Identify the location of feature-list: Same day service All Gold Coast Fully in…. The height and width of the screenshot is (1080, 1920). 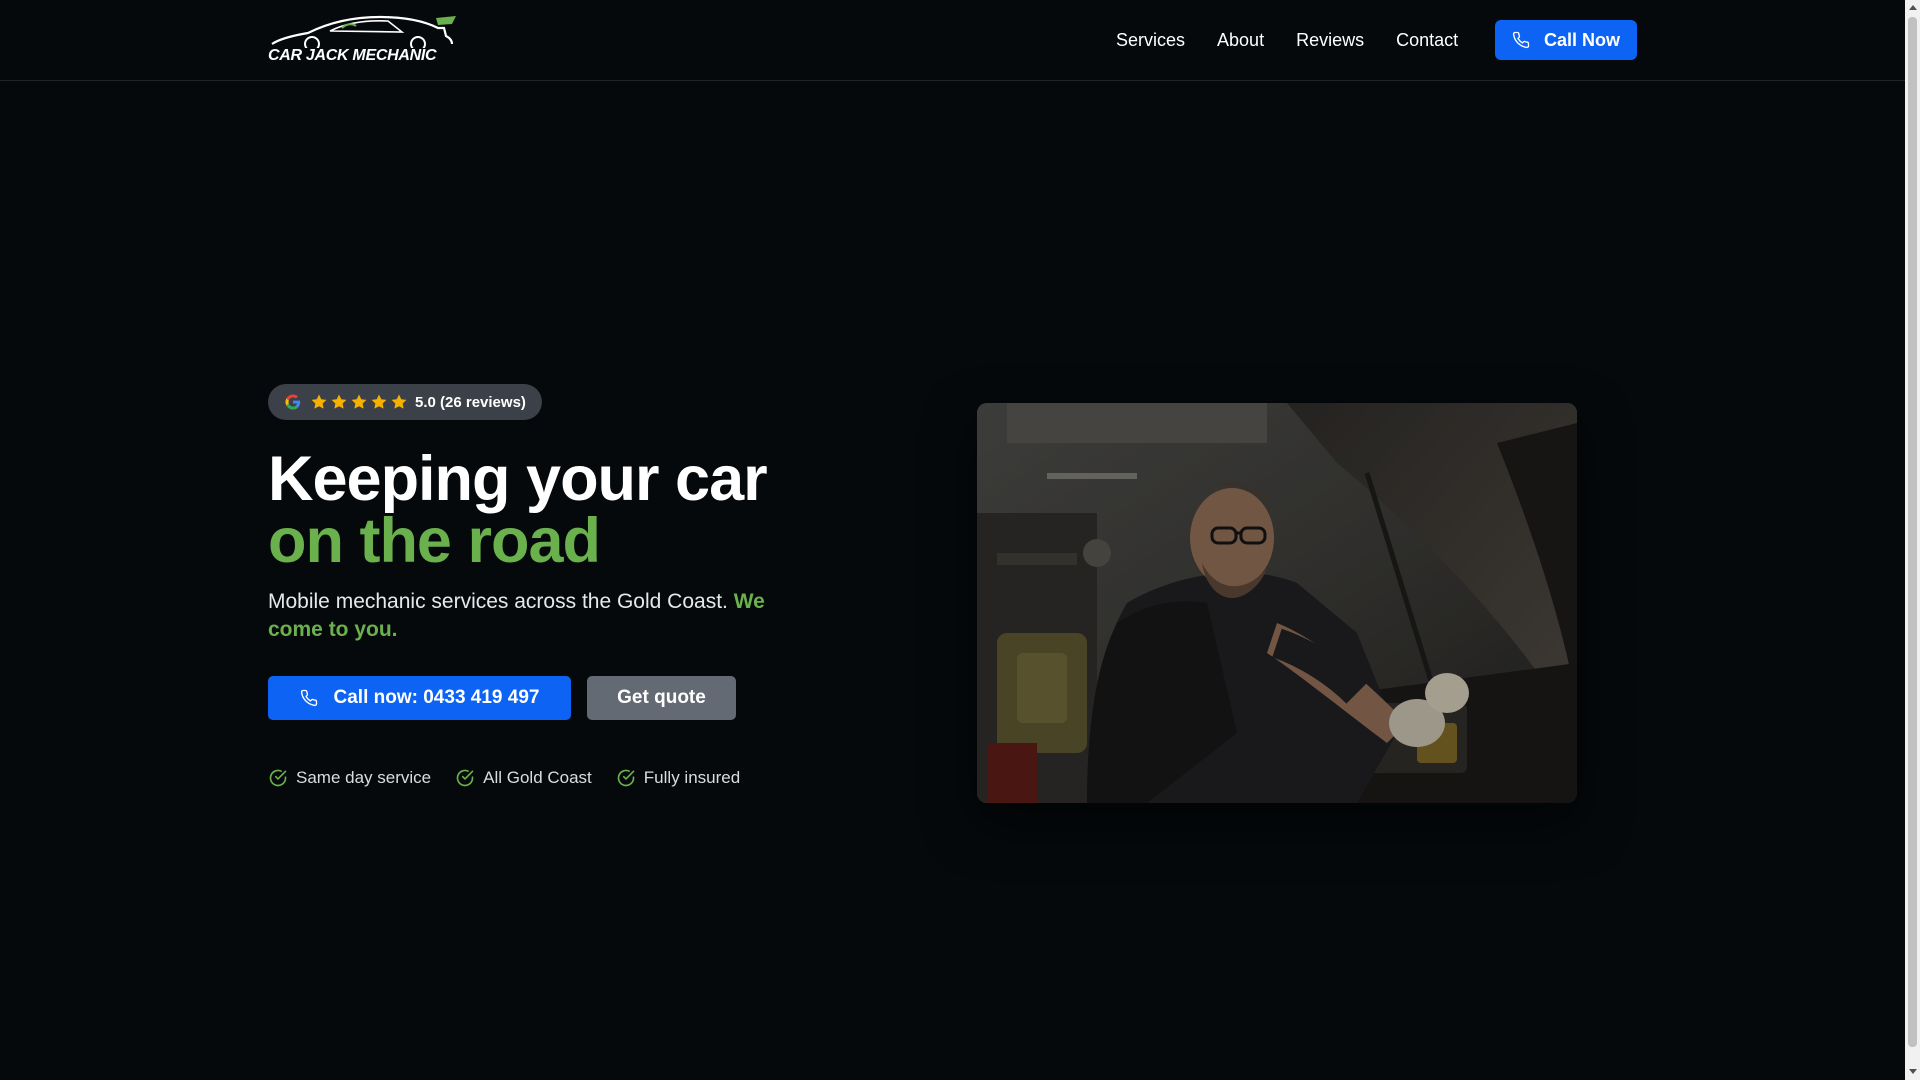
(504, 778).